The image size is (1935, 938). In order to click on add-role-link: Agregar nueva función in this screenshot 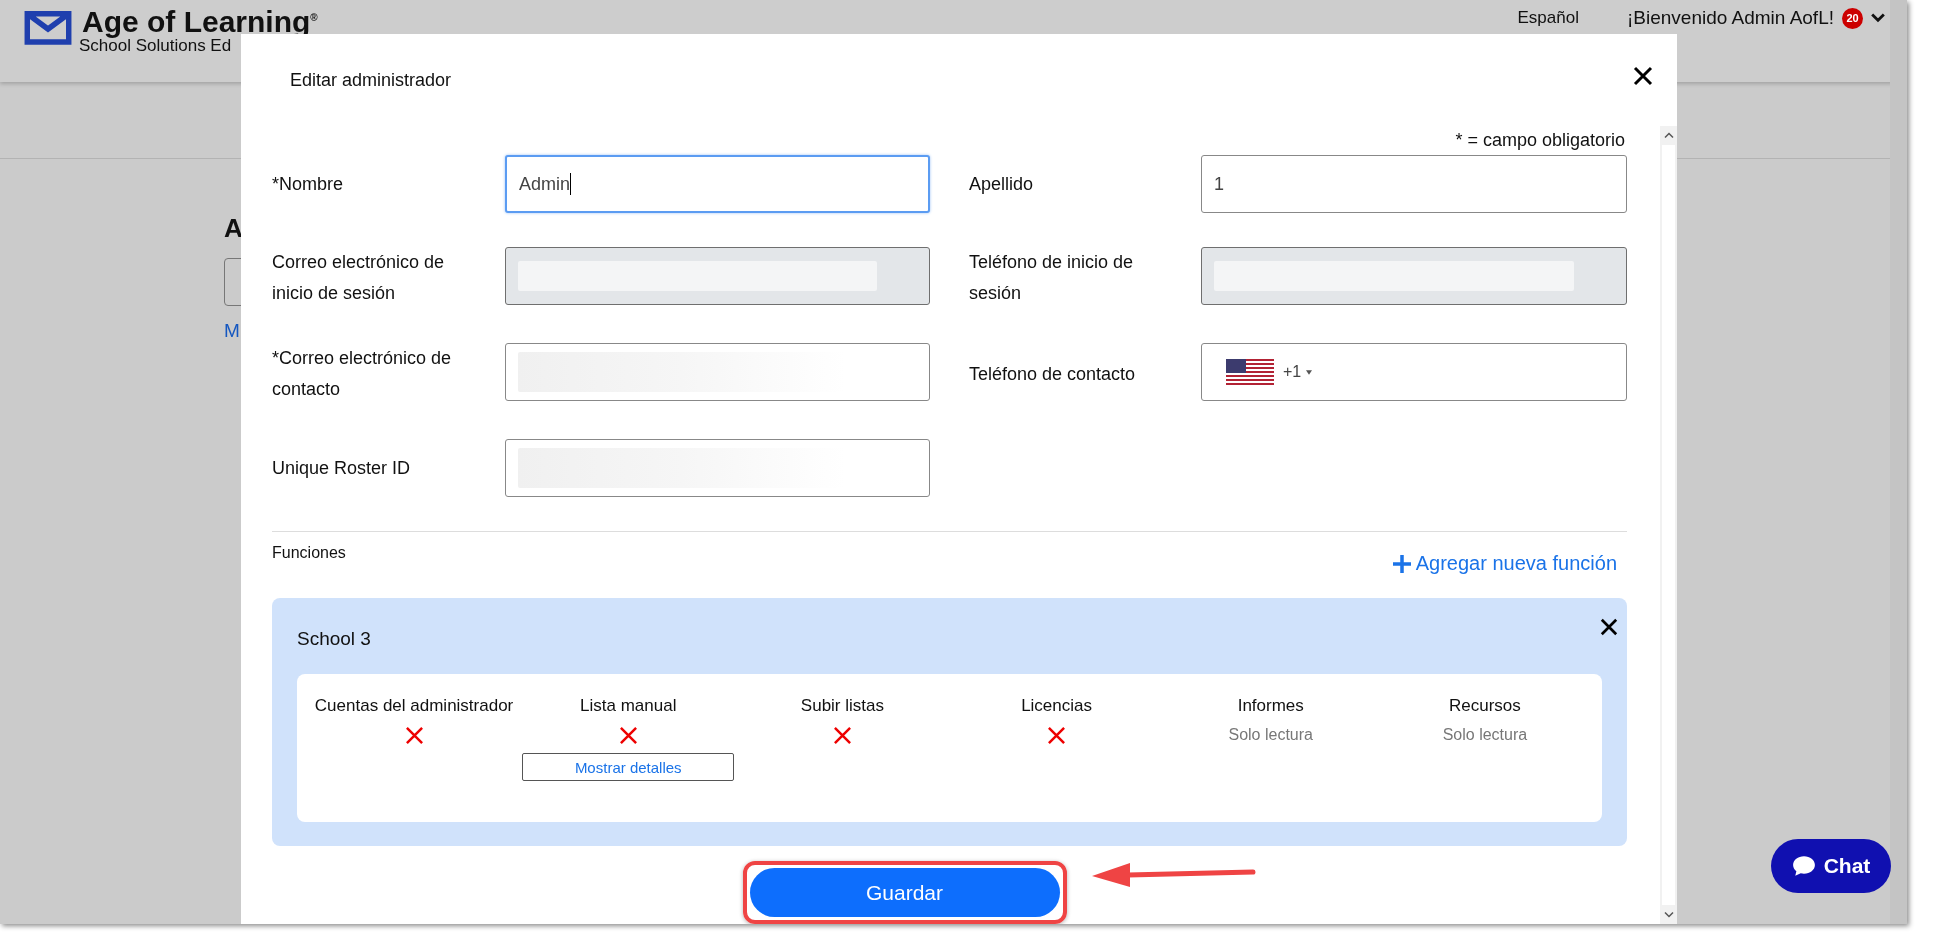, I will do `click(1504, 563)`.